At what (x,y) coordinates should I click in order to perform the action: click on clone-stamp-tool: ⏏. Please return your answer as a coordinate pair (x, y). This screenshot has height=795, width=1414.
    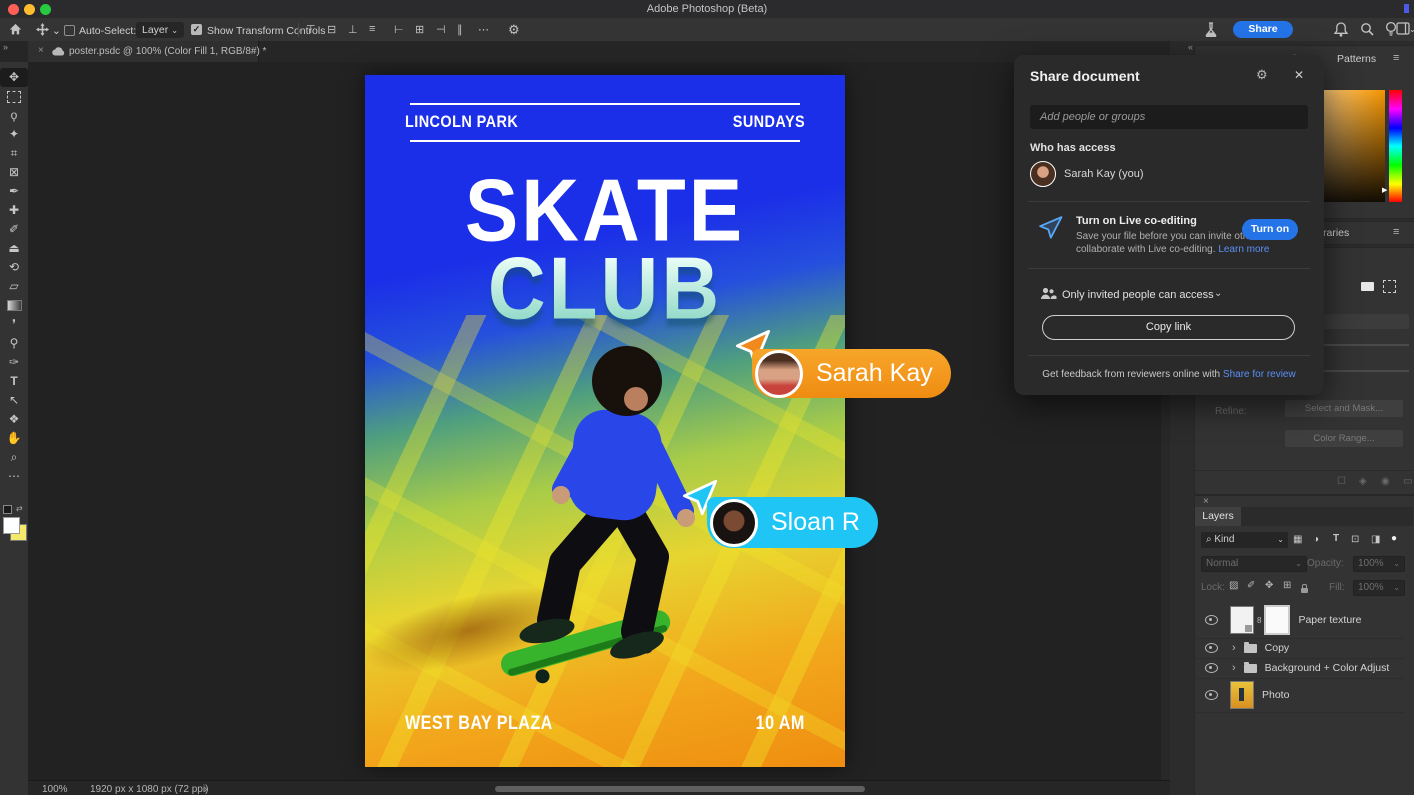
    Looking at the image, I should click on (14, 248).